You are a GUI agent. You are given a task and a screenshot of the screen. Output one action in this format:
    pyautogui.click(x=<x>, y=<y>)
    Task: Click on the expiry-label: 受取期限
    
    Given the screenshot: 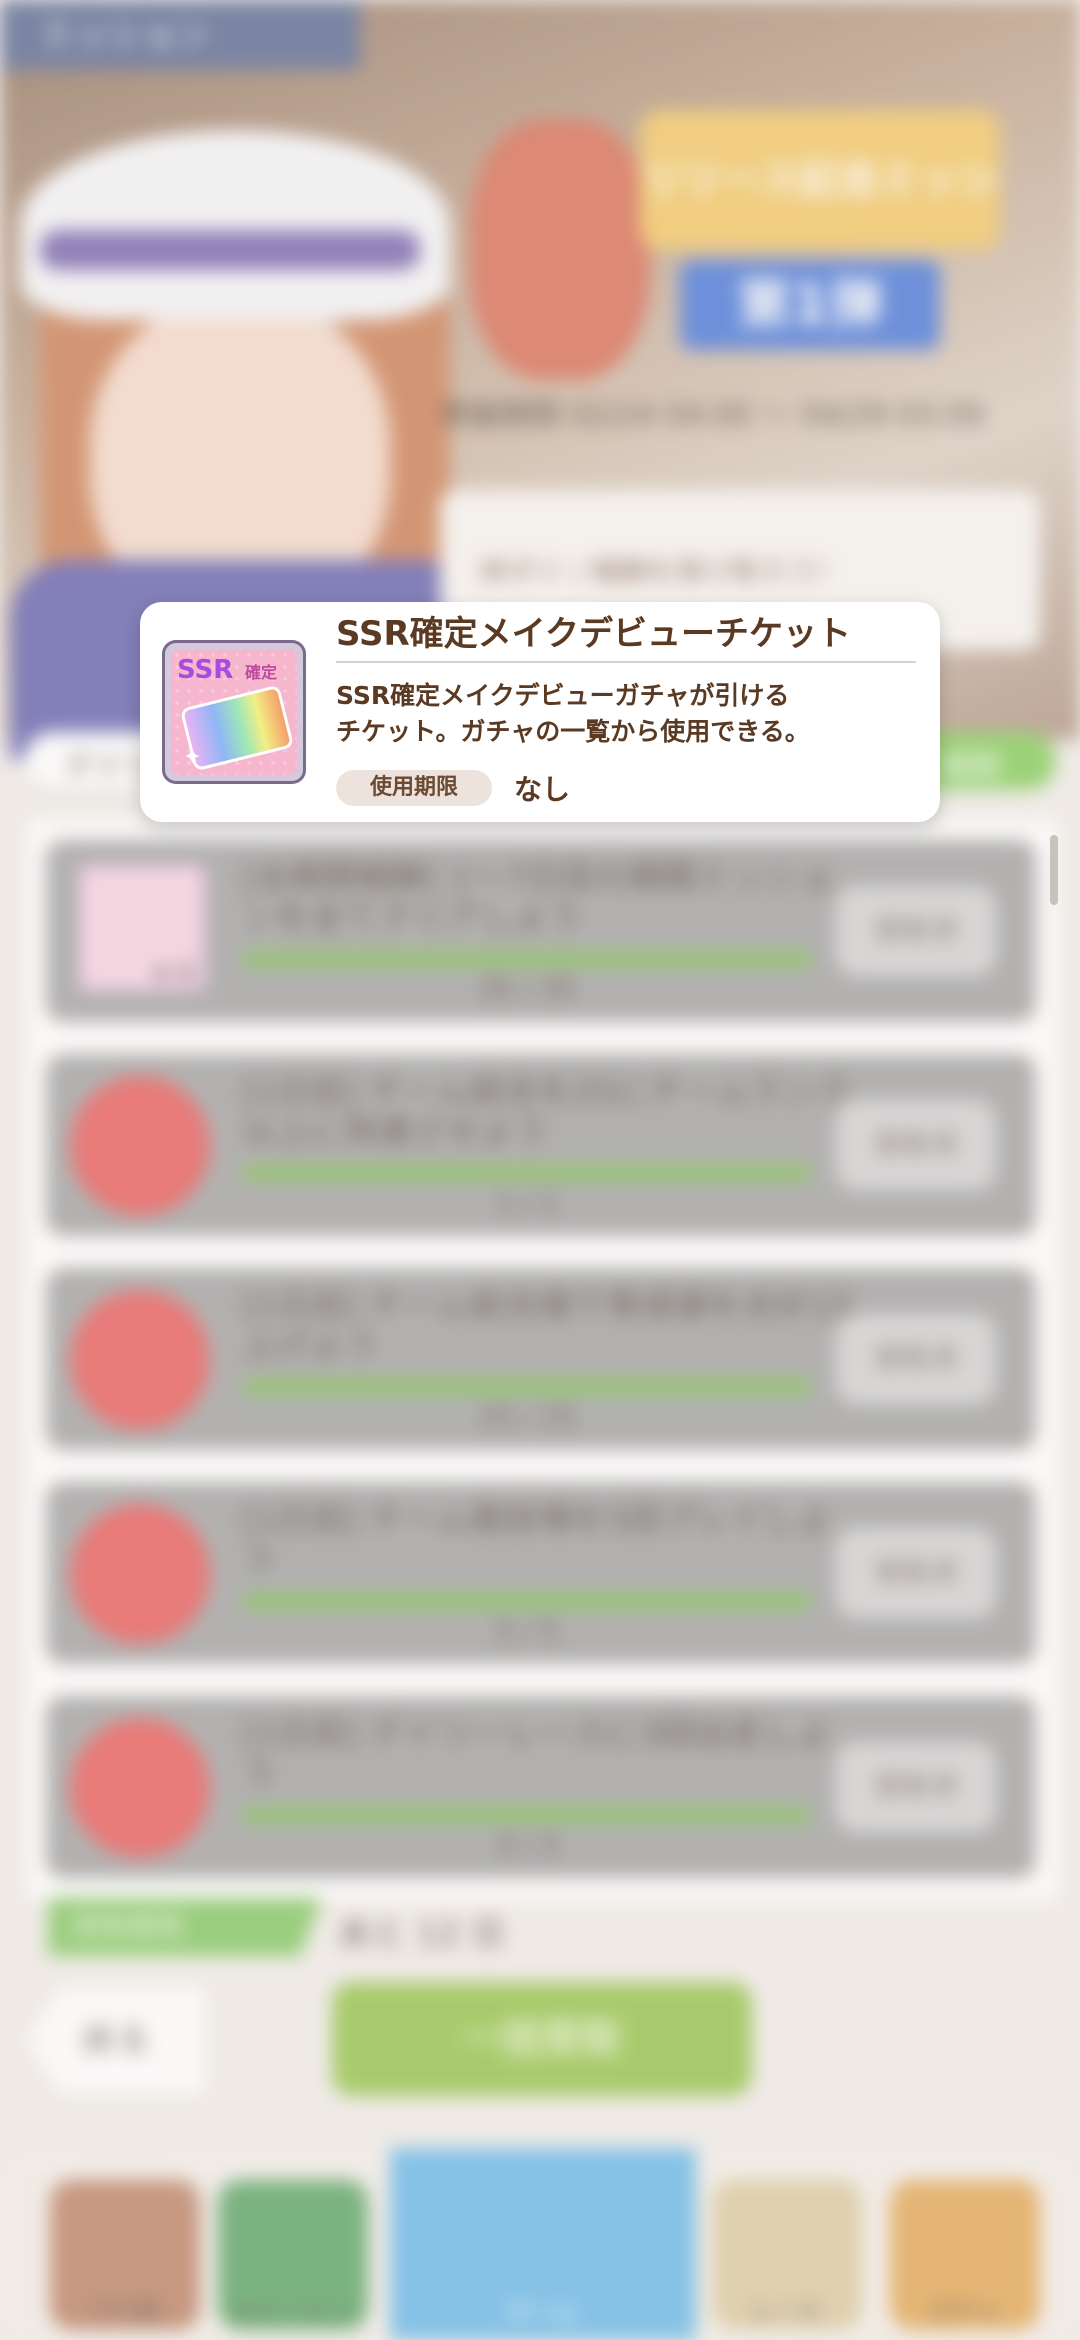 What is the action you would take?
    pyautogui.click(x=185, y=1927)
    